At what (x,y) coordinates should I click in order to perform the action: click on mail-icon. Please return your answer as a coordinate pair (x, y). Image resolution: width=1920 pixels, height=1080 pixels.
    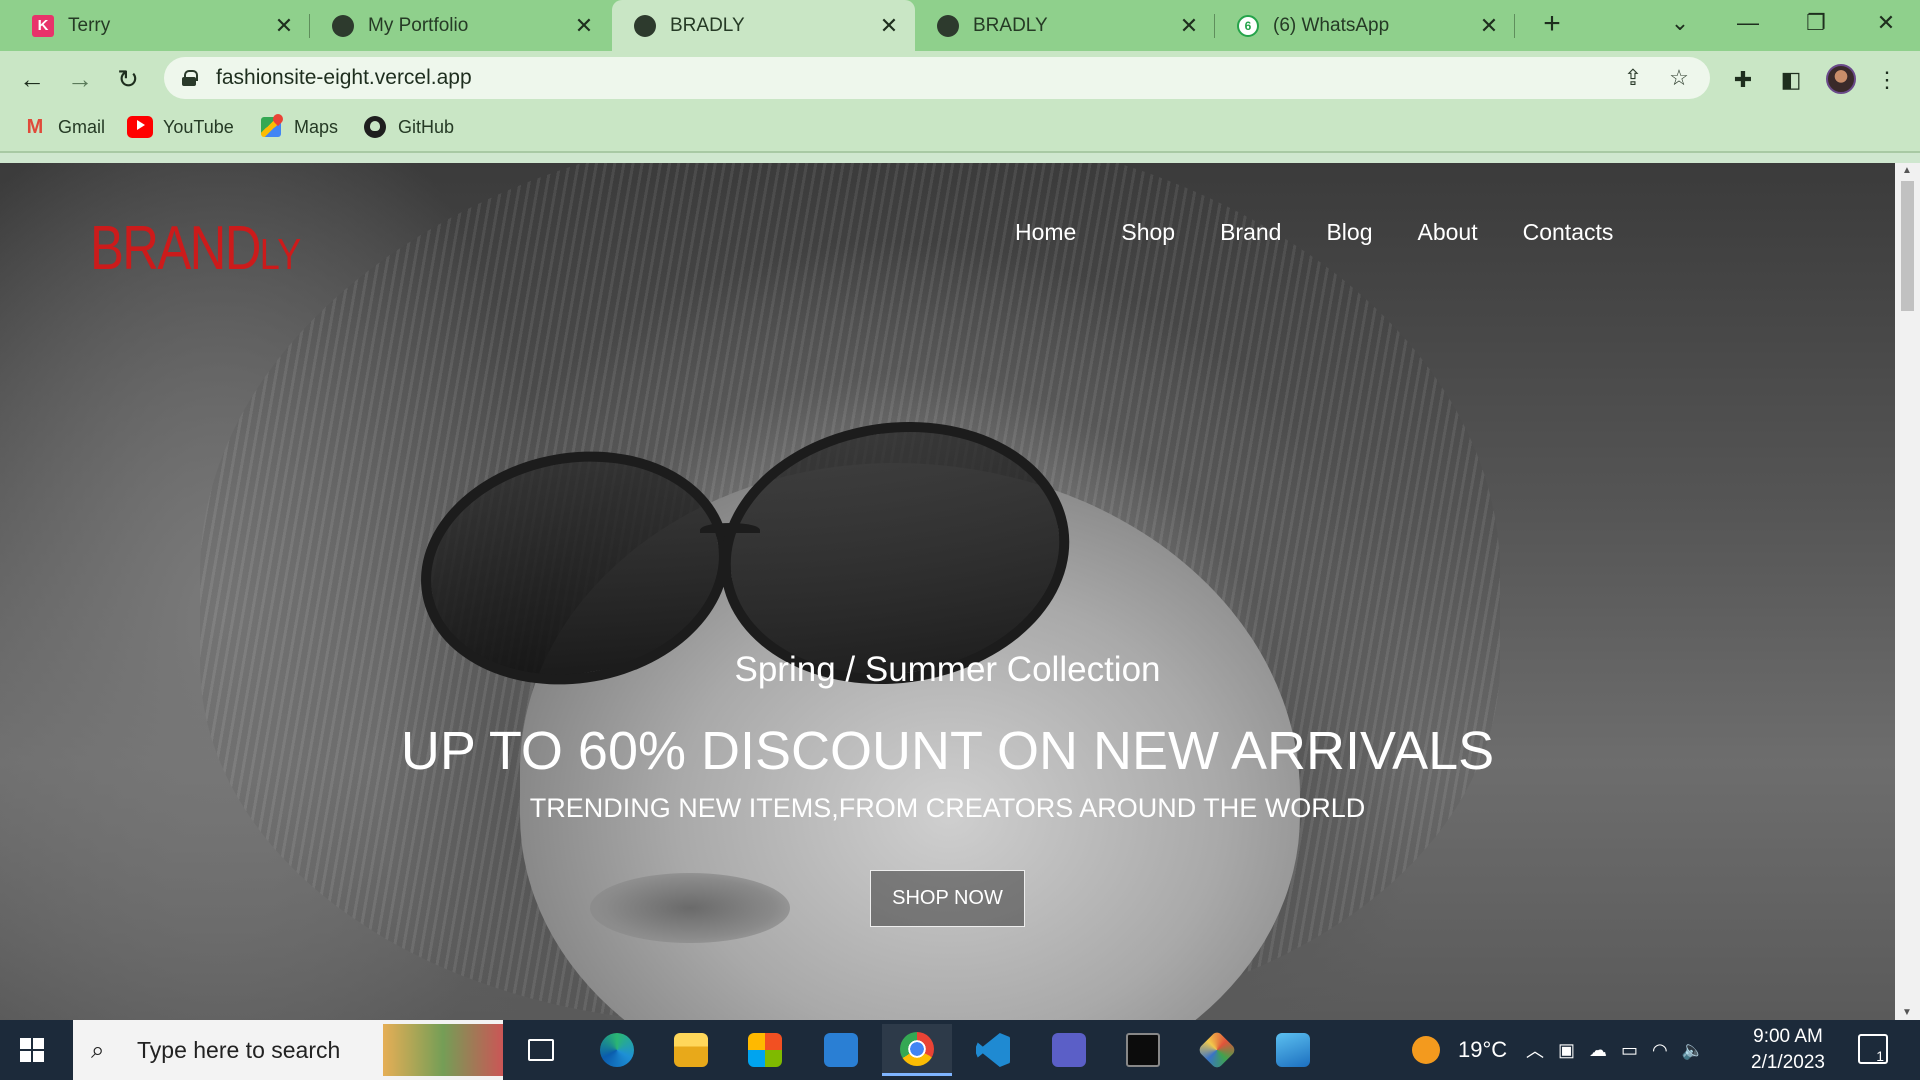
    Looking at the image, I should click on (841, 1050).